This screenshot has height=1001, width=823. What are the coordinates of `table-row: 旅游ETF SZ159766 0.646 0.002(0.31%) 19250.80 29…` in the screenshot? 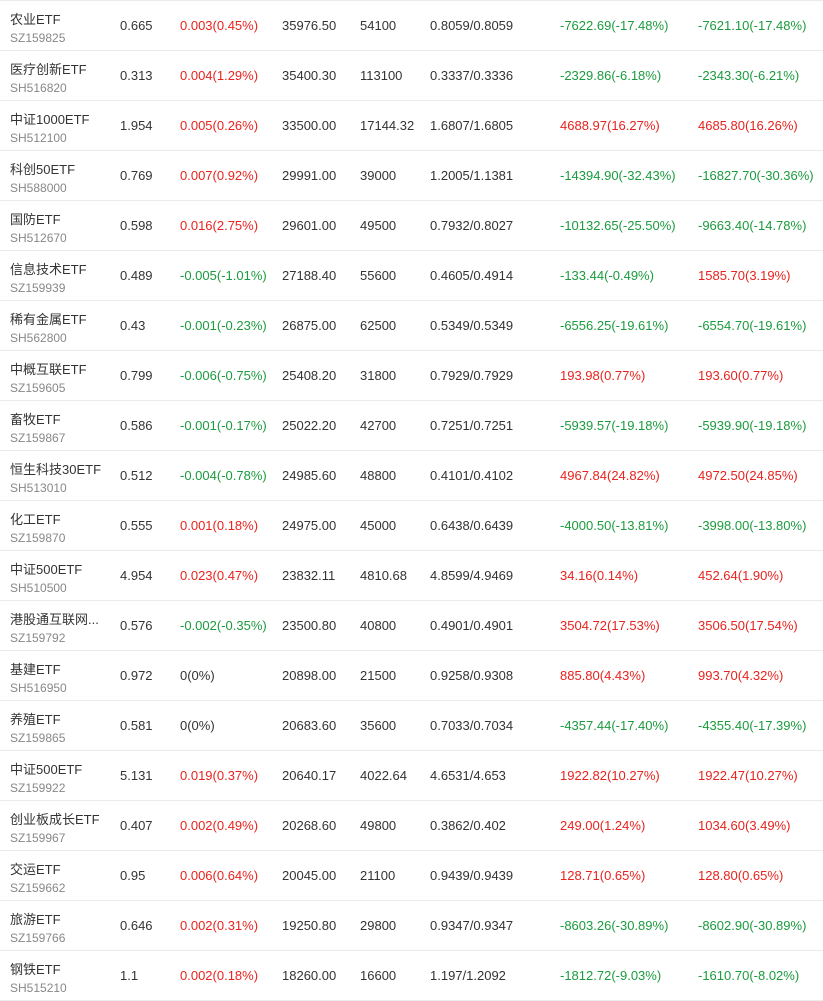 It's located at (411, 926).